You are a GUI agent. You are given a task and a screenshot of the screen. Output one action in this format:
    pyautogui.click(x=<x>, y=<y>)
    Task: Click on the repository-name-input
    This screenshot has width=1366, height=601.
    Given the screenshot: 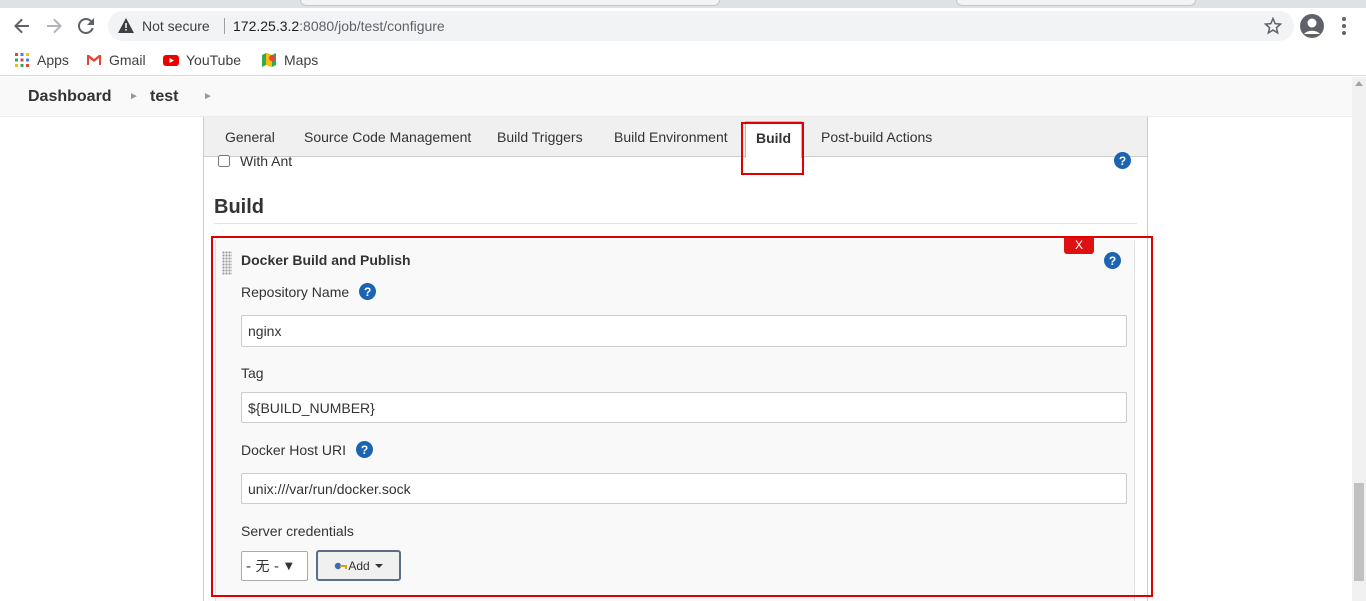 What is the action you would take?
    pyautogui.click(x=684, y=331)
    